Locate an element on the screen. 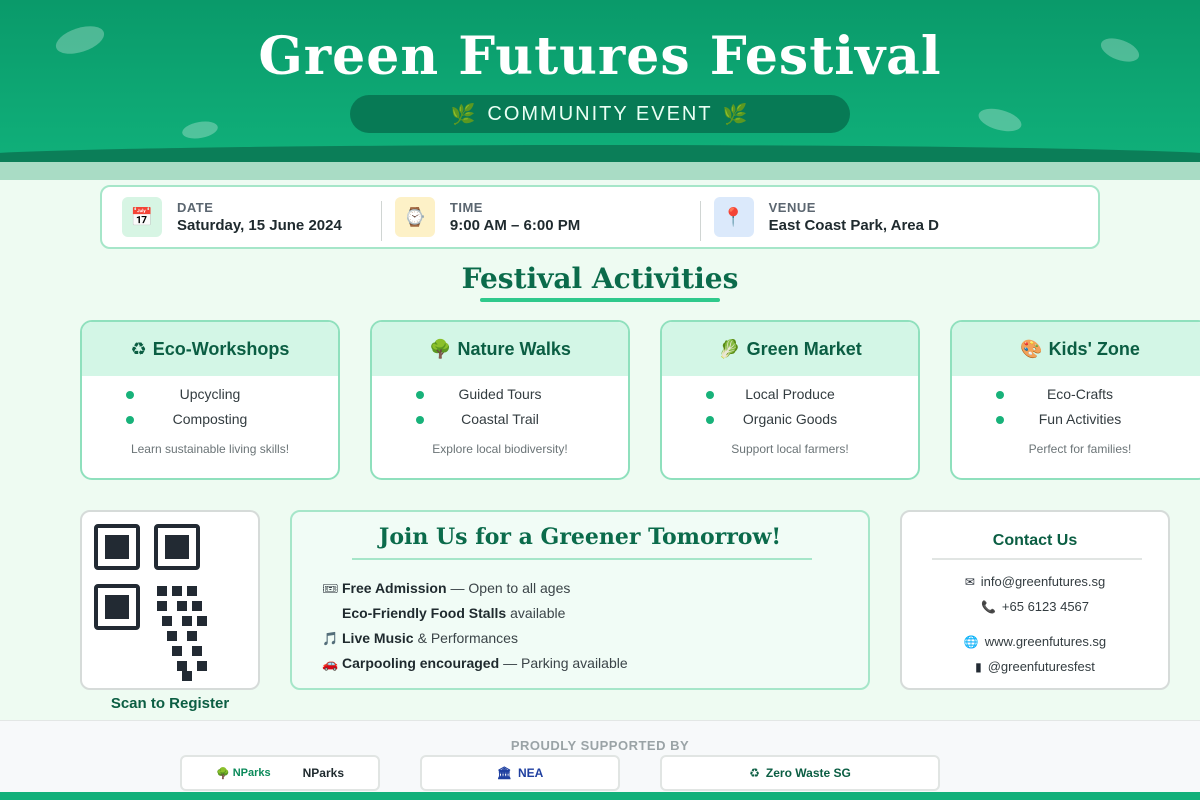  car-icon: 🚗 is located at coordinates (330, 663).